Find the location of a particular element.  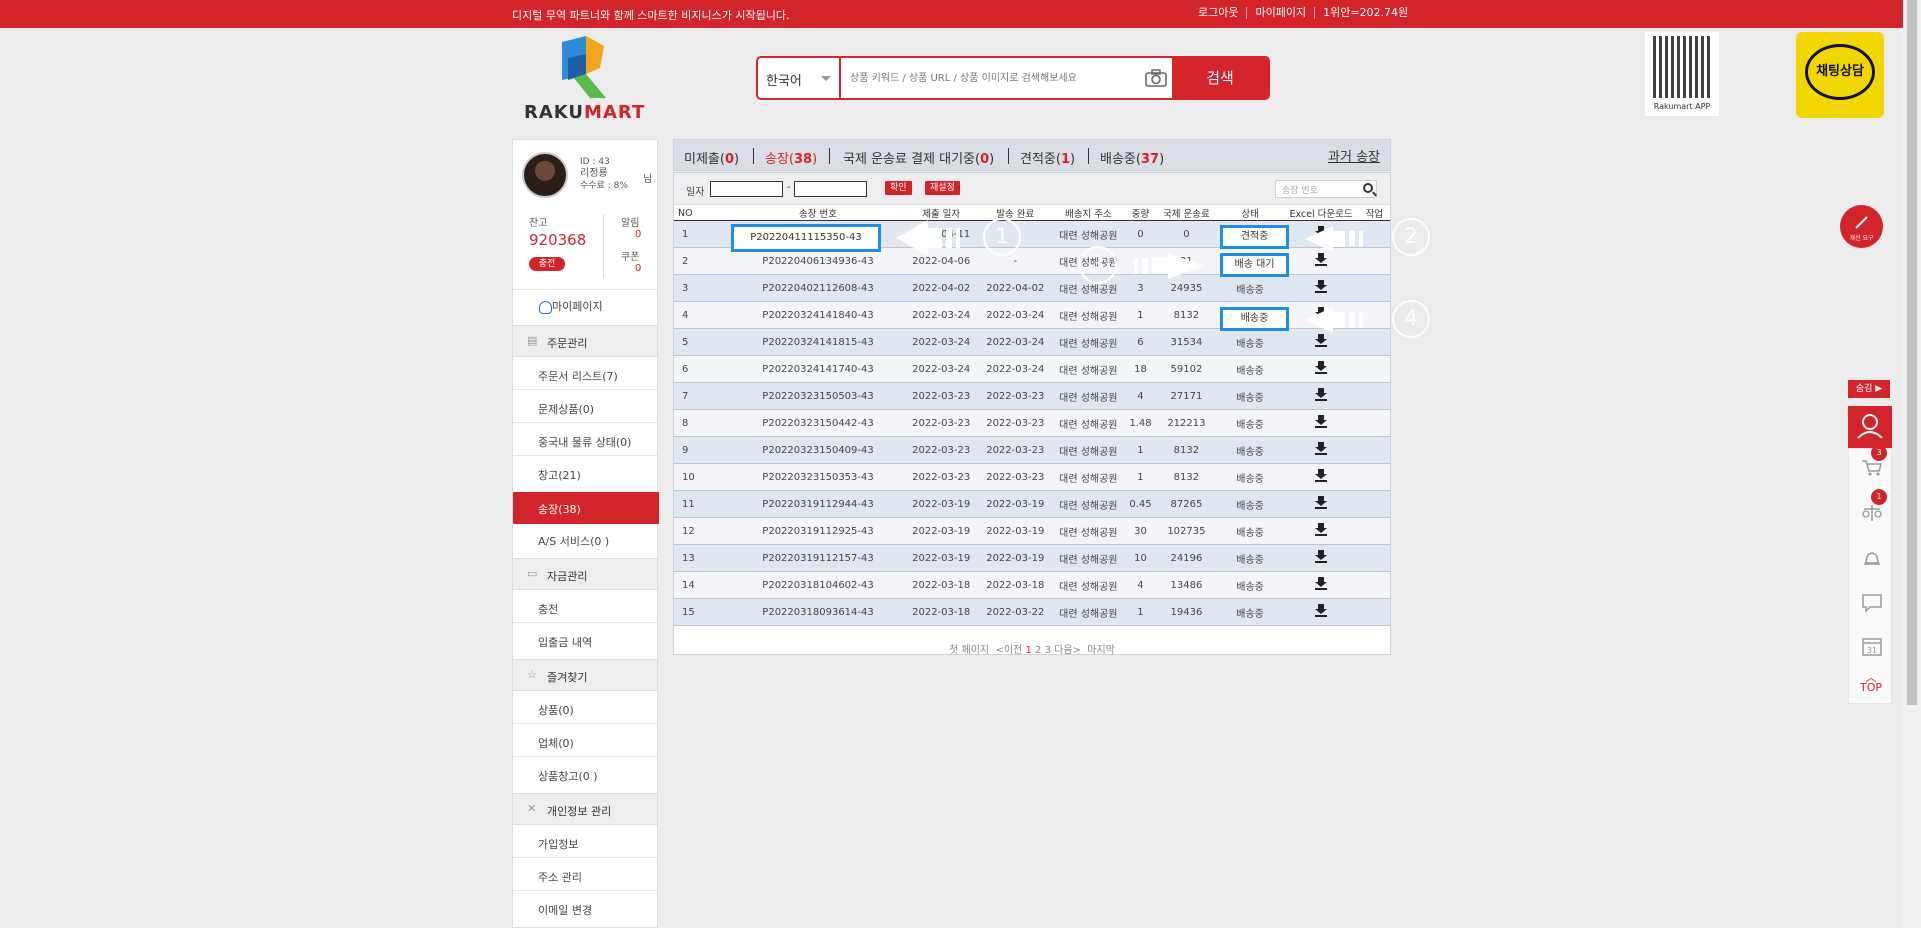

cell-invoice: P20220323150353-43 is located at coordinates (818, 477).